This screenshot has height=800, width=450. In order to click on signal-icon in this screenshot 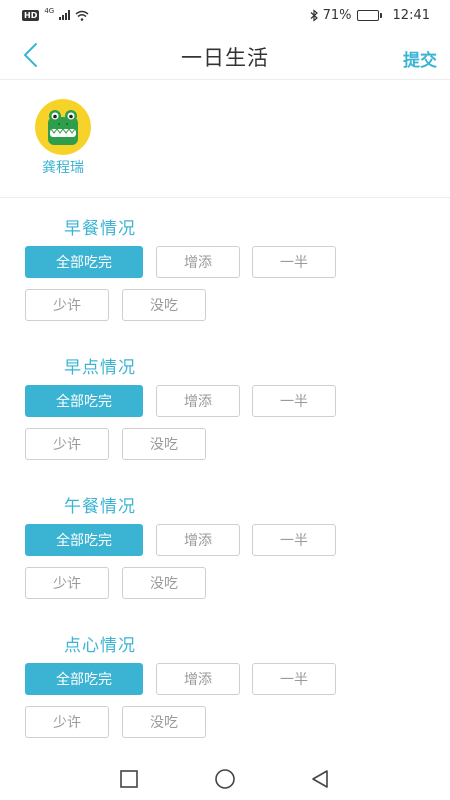, I will do `click(65, 15)`.